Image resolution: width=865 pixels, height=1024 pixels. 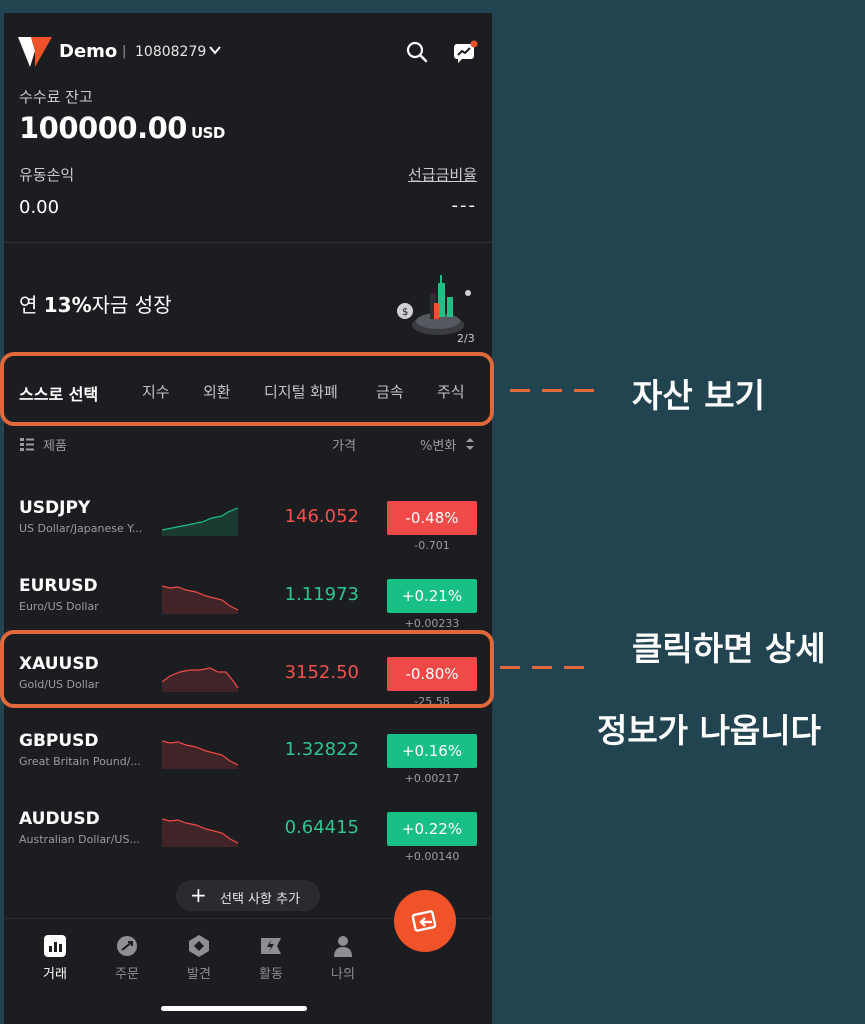 What do you see at coordinates (58, 586) in the screenshot?
I see `instrument-symbol: EURUSD` at bounding box center [58, 586].